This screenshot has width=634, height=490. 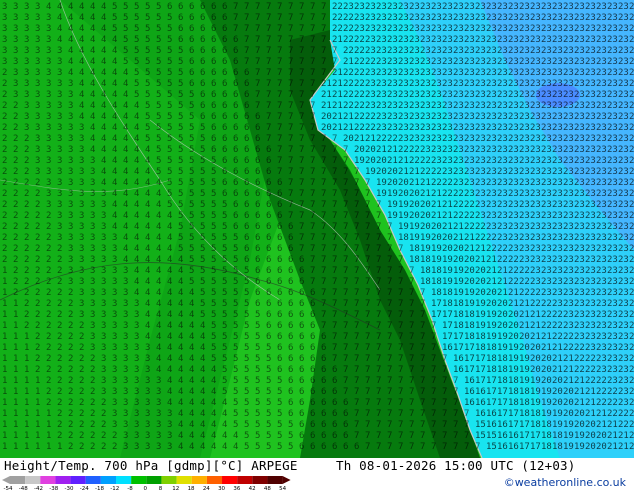 What do you see at coordinates (267, 488) in the screenshot?
I see `scale-tick-label: 48` at bounding box center [267, 488].